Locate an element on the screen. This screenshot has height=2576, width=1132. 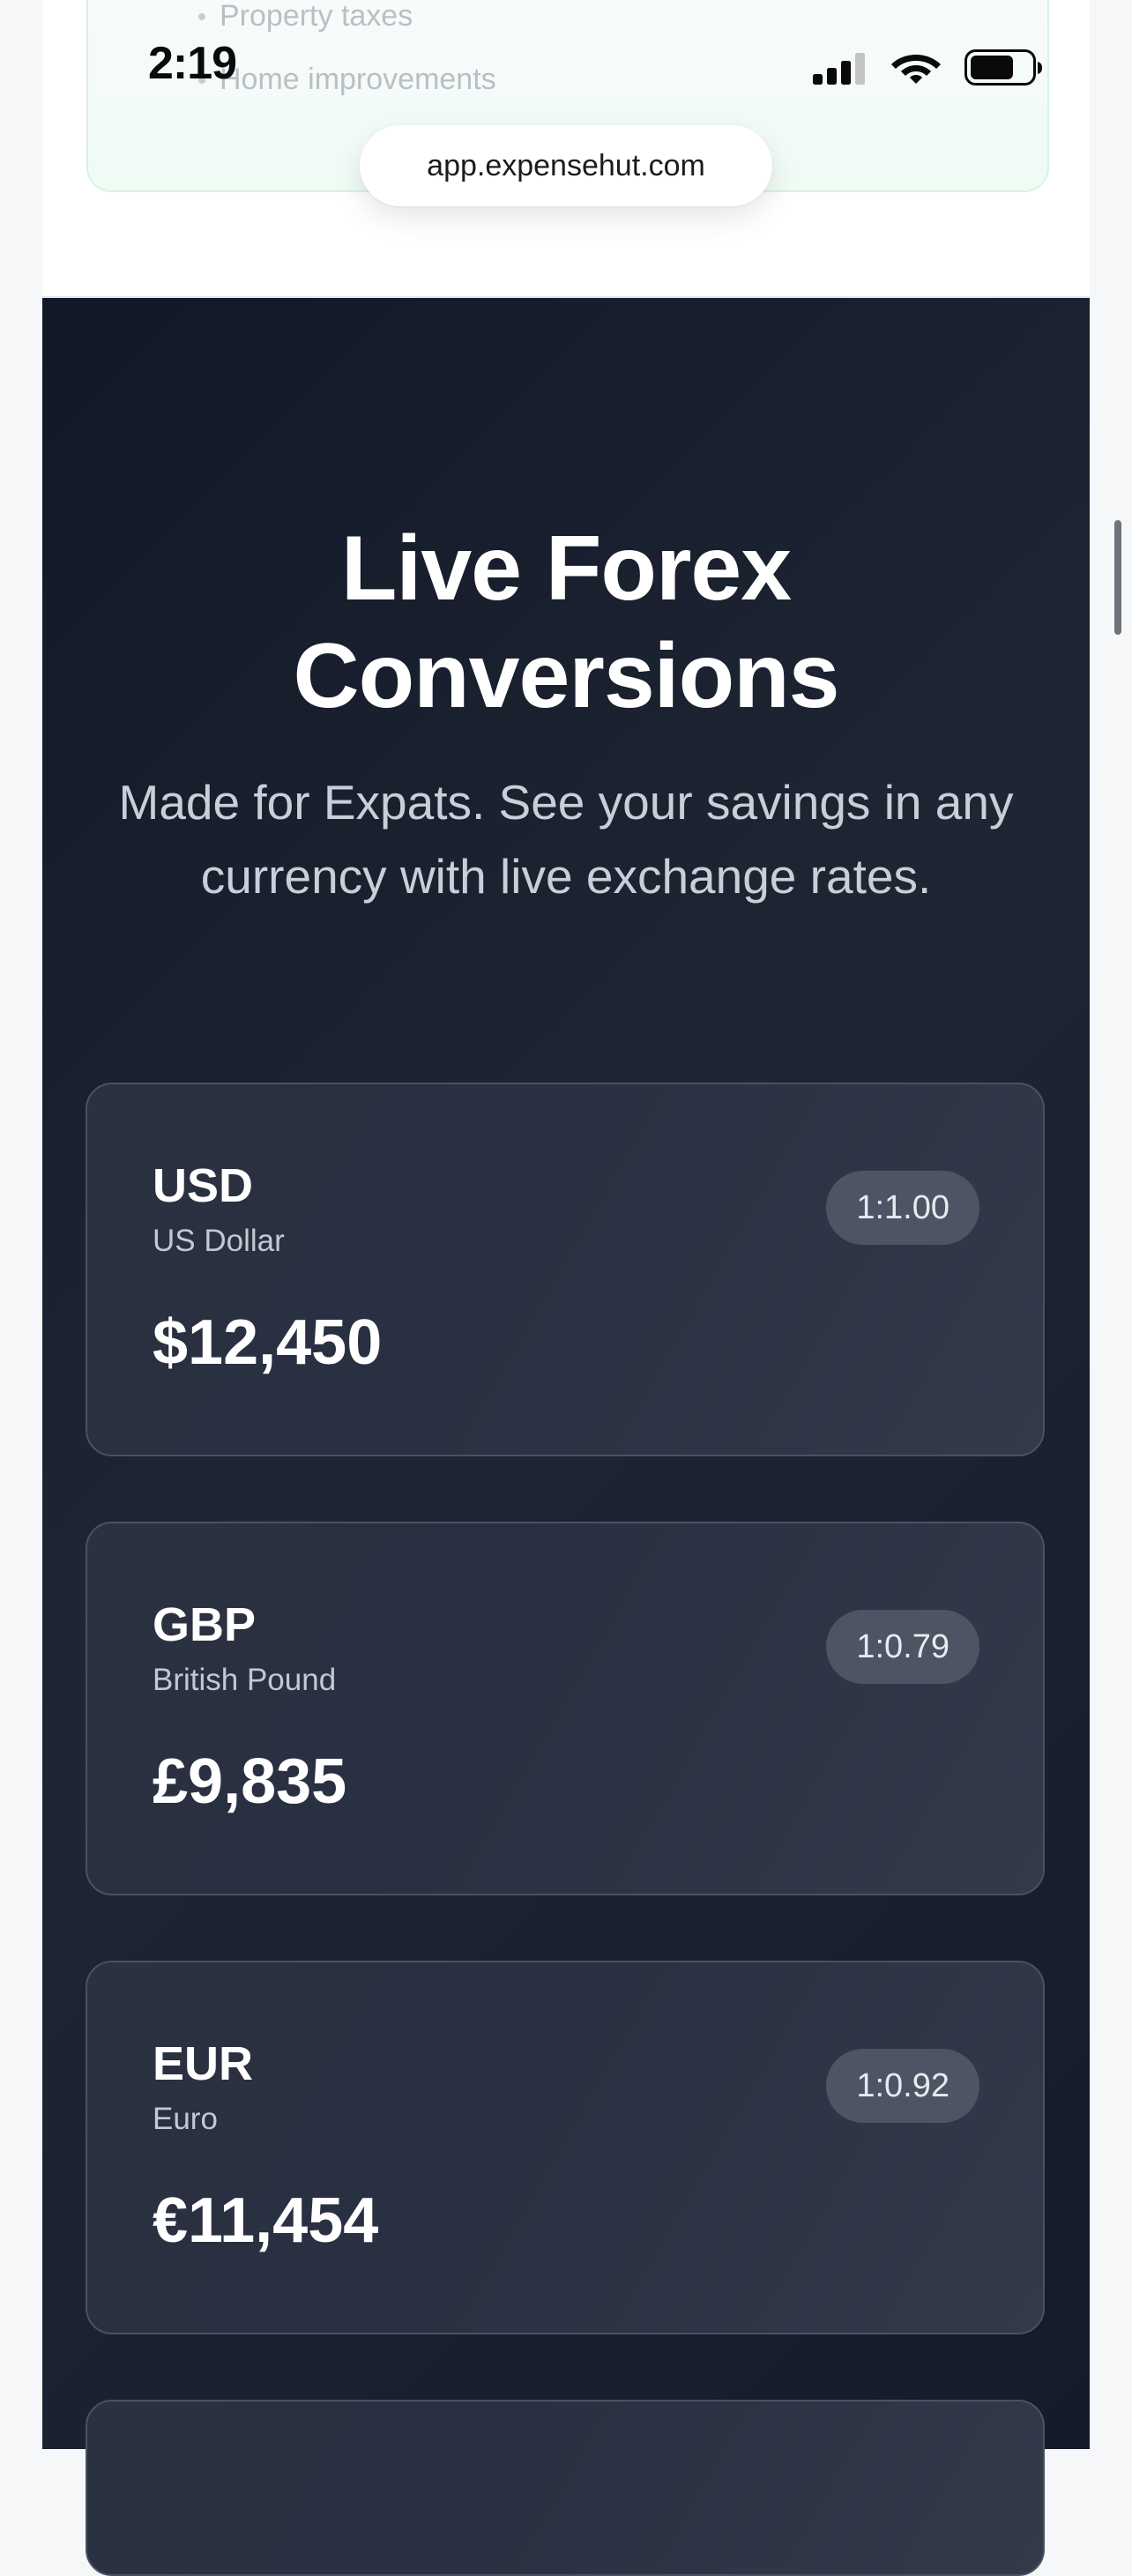
forex-title-line: Live Forex is located at coordinates (566, 568).